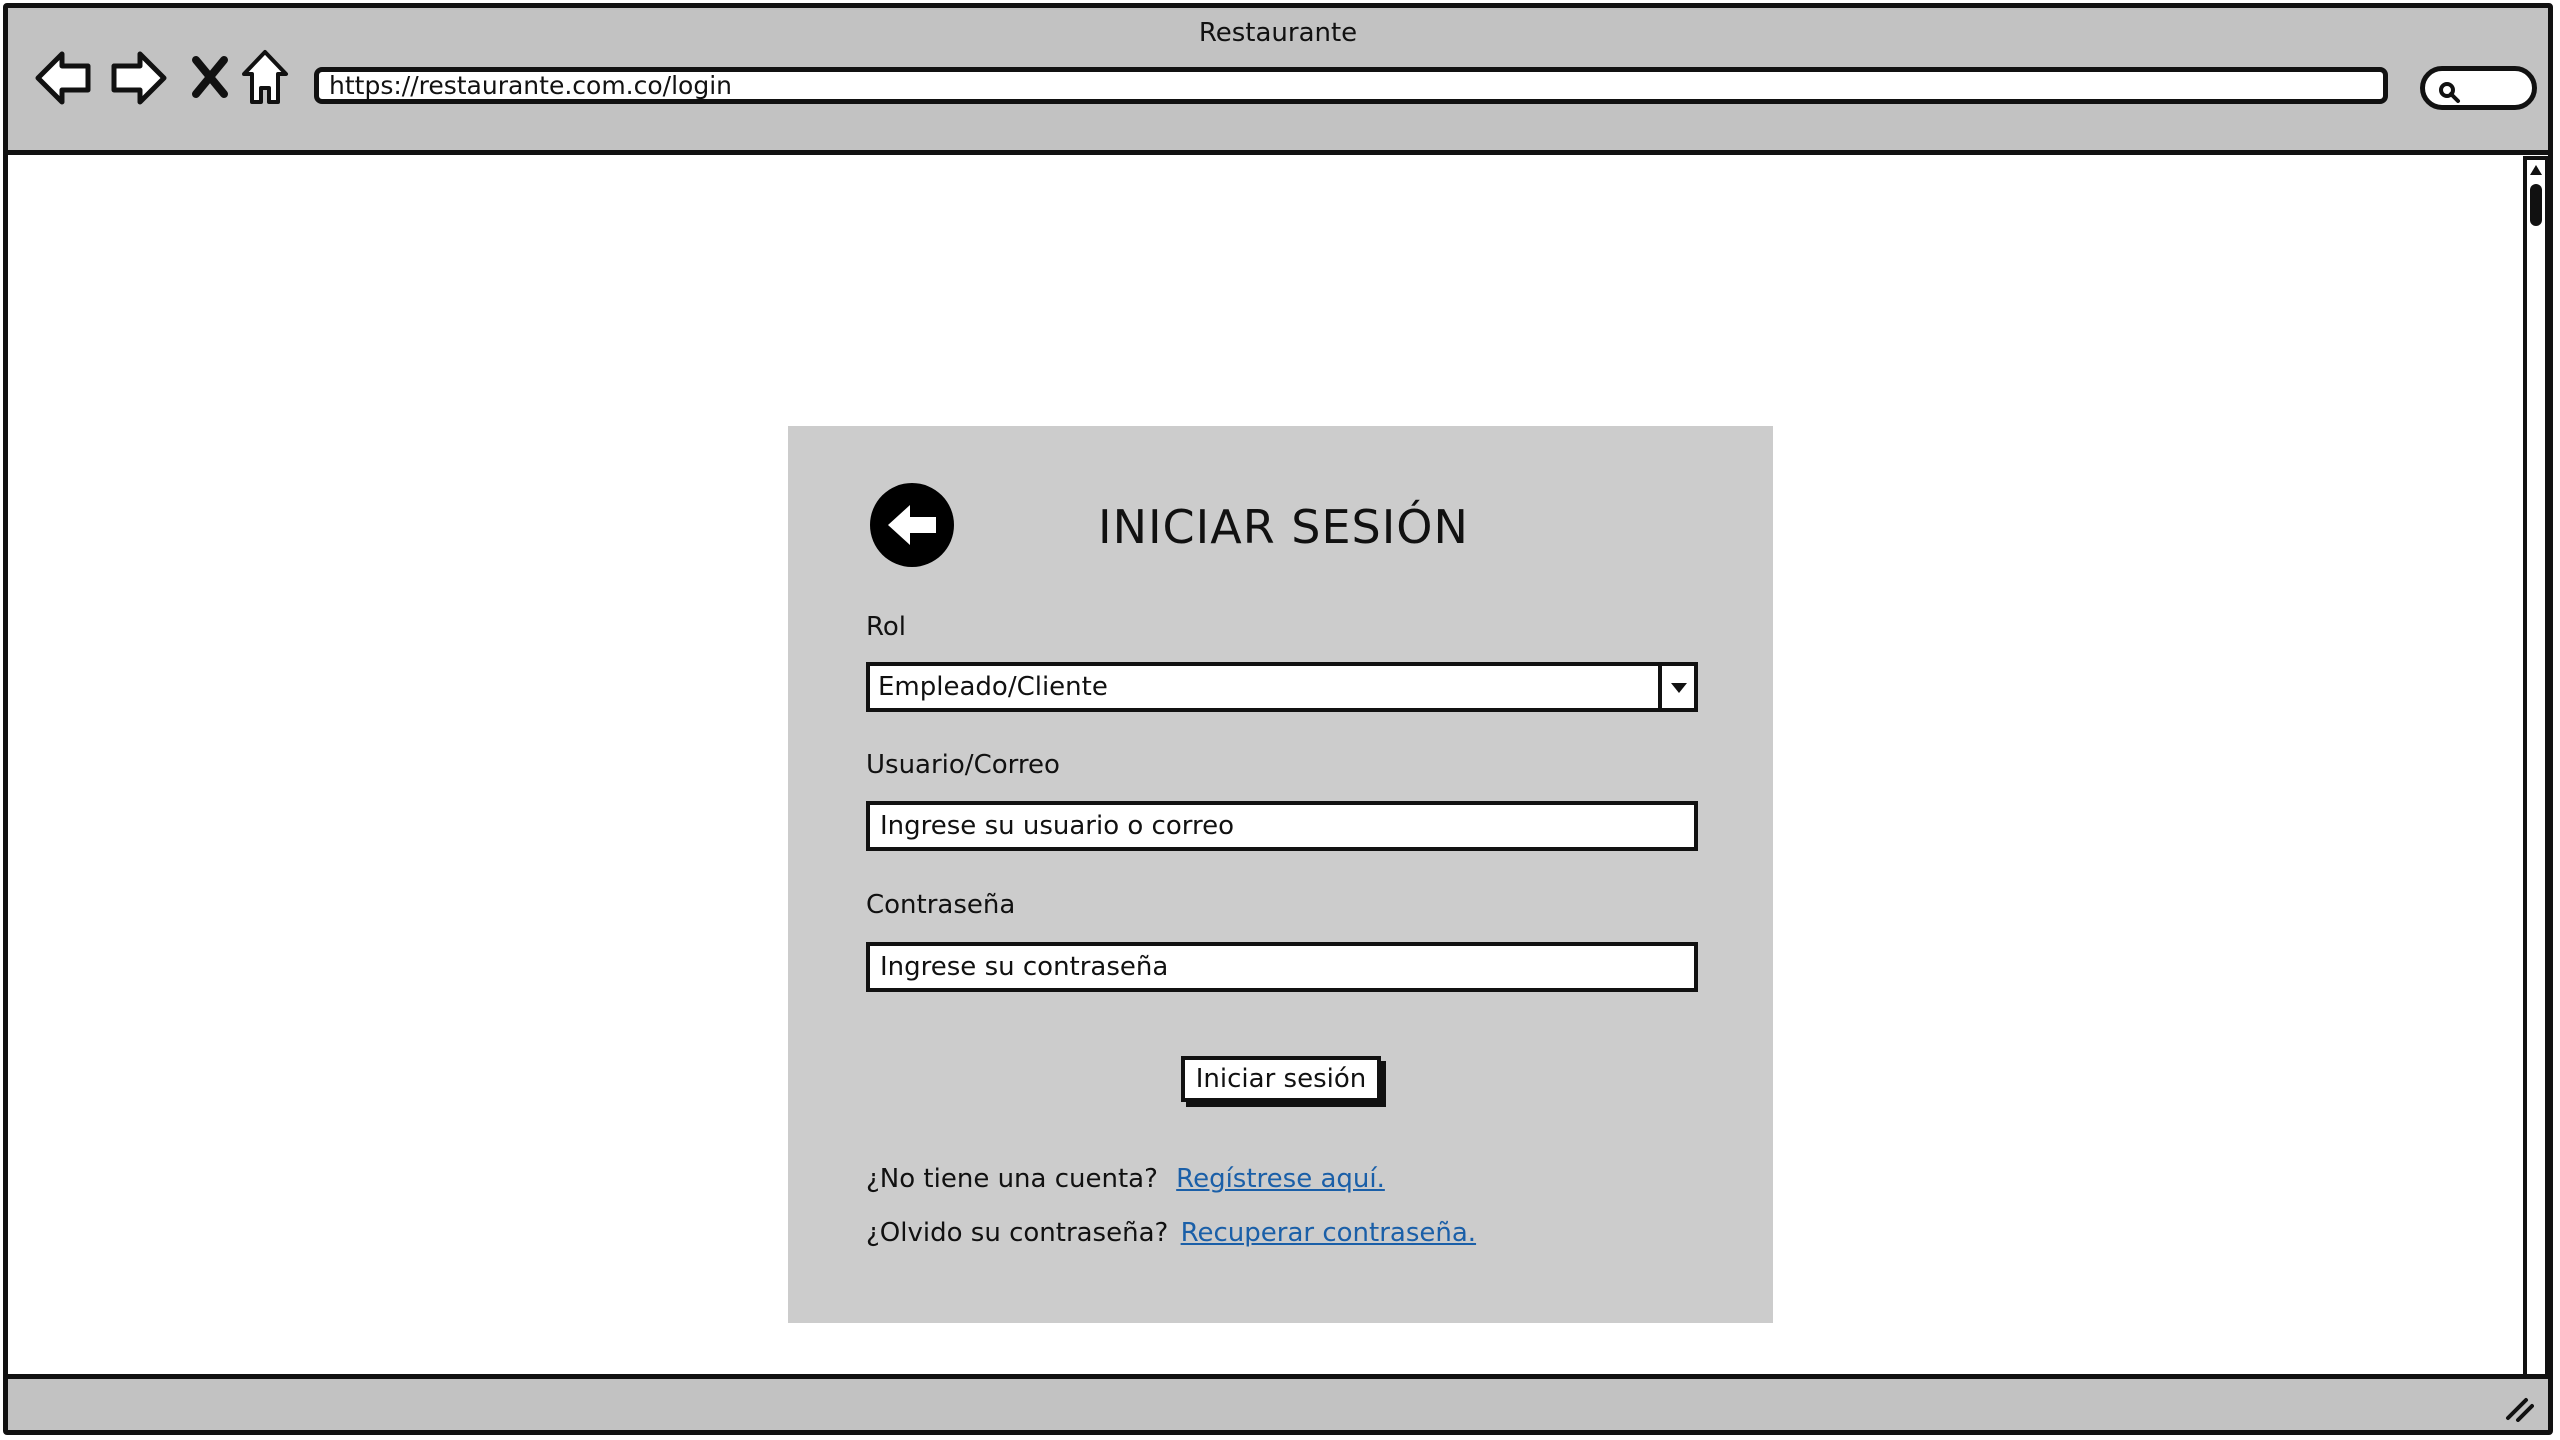 The height and width of the screenshot is (1440, 2560). I want to click on home-icon, so click(265, 78).